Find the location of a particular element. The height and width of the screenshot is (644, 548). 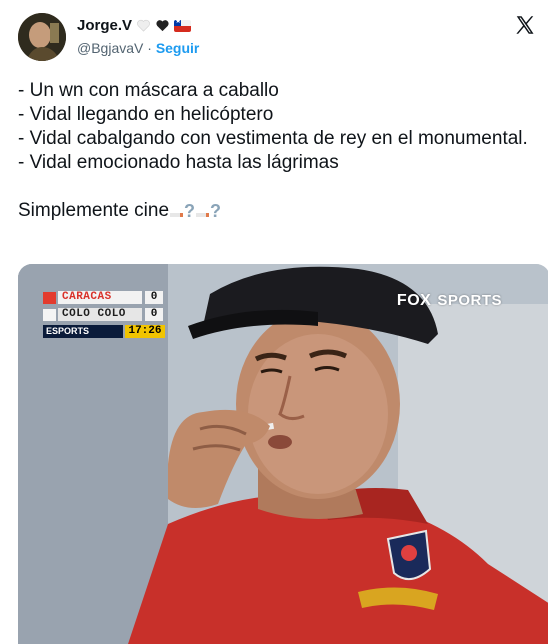

team1-score: 0 is located at coordinates (154, 297).